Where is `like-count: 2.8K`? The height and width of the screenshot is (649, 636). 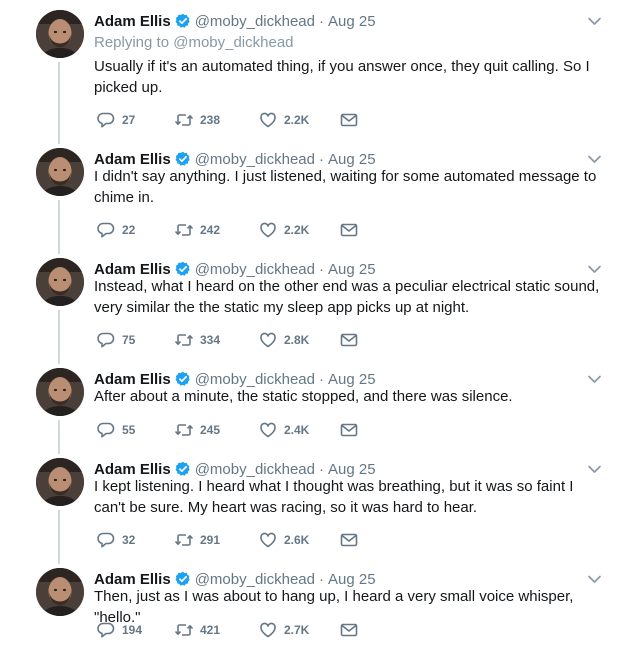 like-count: 2.8K is located at coordinates (297, 340).